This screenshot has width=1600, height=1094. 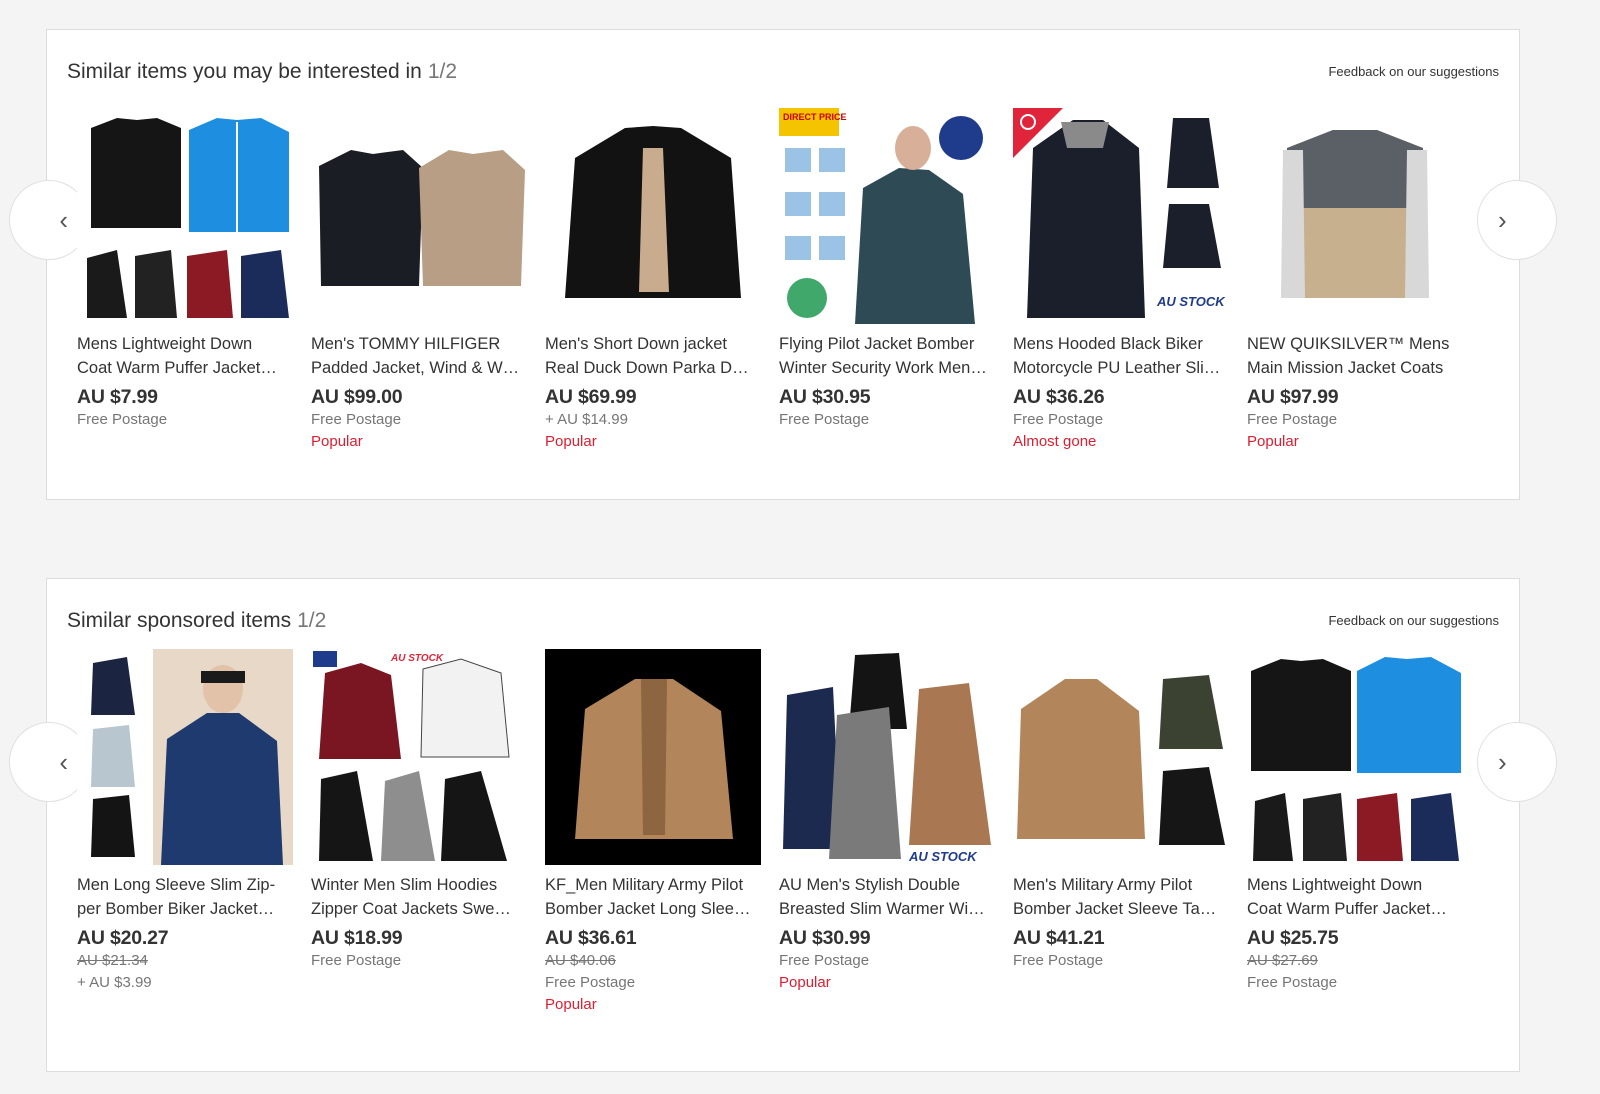 What do you see at coordinates (636, 344) in the screenshot?
I see `title-line-1: Men's Short Down jacket` at bounding box center [636, 344].